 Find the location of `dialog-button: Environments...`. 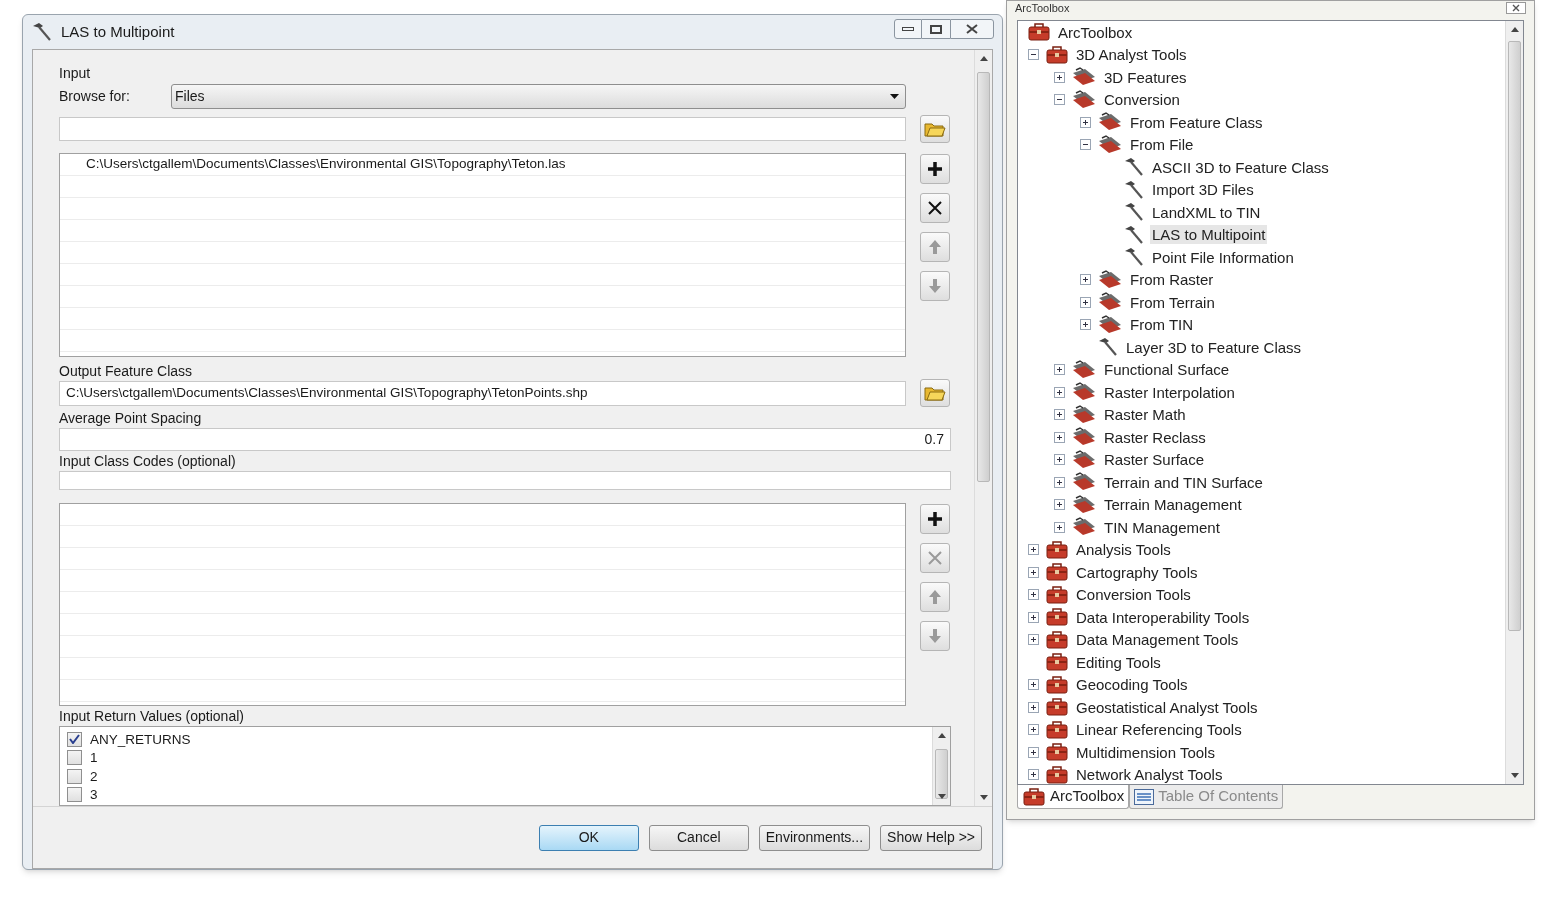

dialog-button: Environments... is located at coordinates (814, 837).